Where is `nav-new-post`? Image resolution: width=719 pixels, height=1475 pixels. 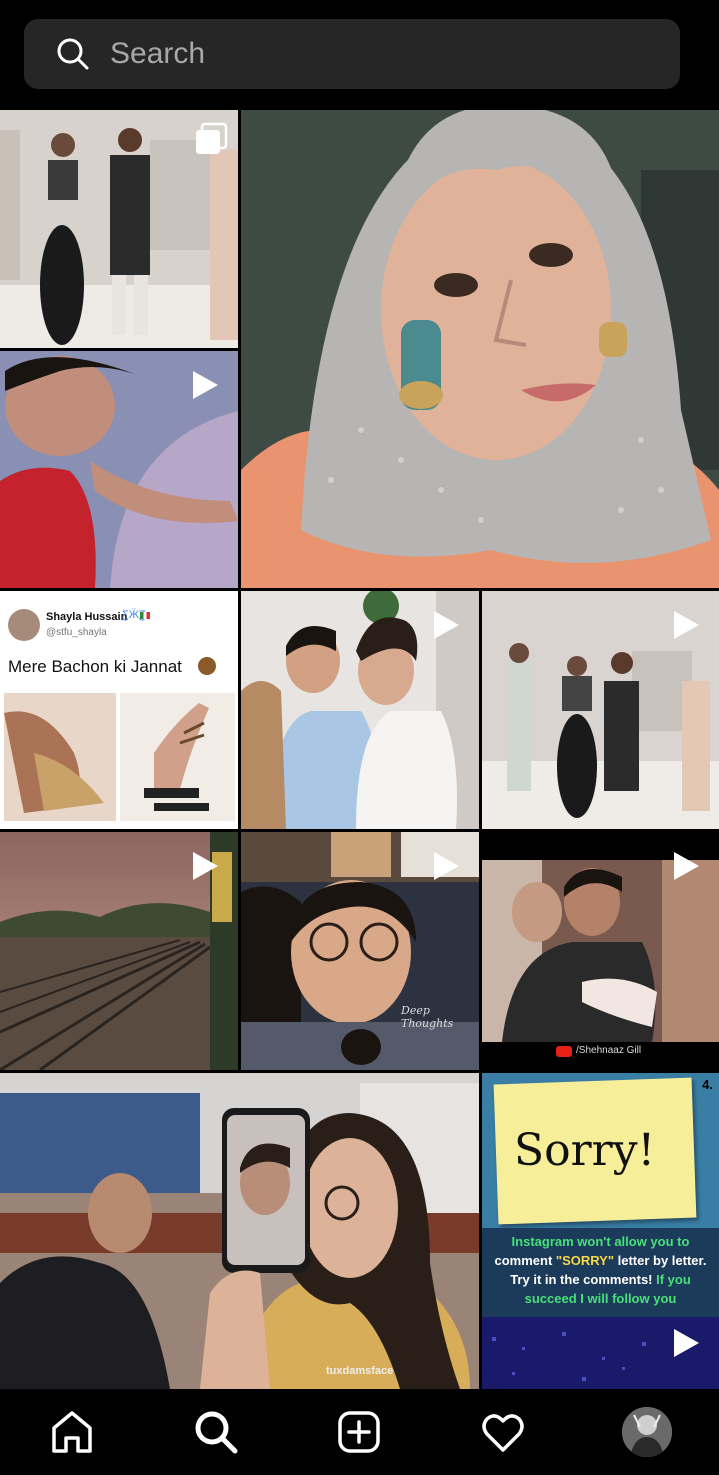 nav-new-post is located at coordinates (359, 1432).